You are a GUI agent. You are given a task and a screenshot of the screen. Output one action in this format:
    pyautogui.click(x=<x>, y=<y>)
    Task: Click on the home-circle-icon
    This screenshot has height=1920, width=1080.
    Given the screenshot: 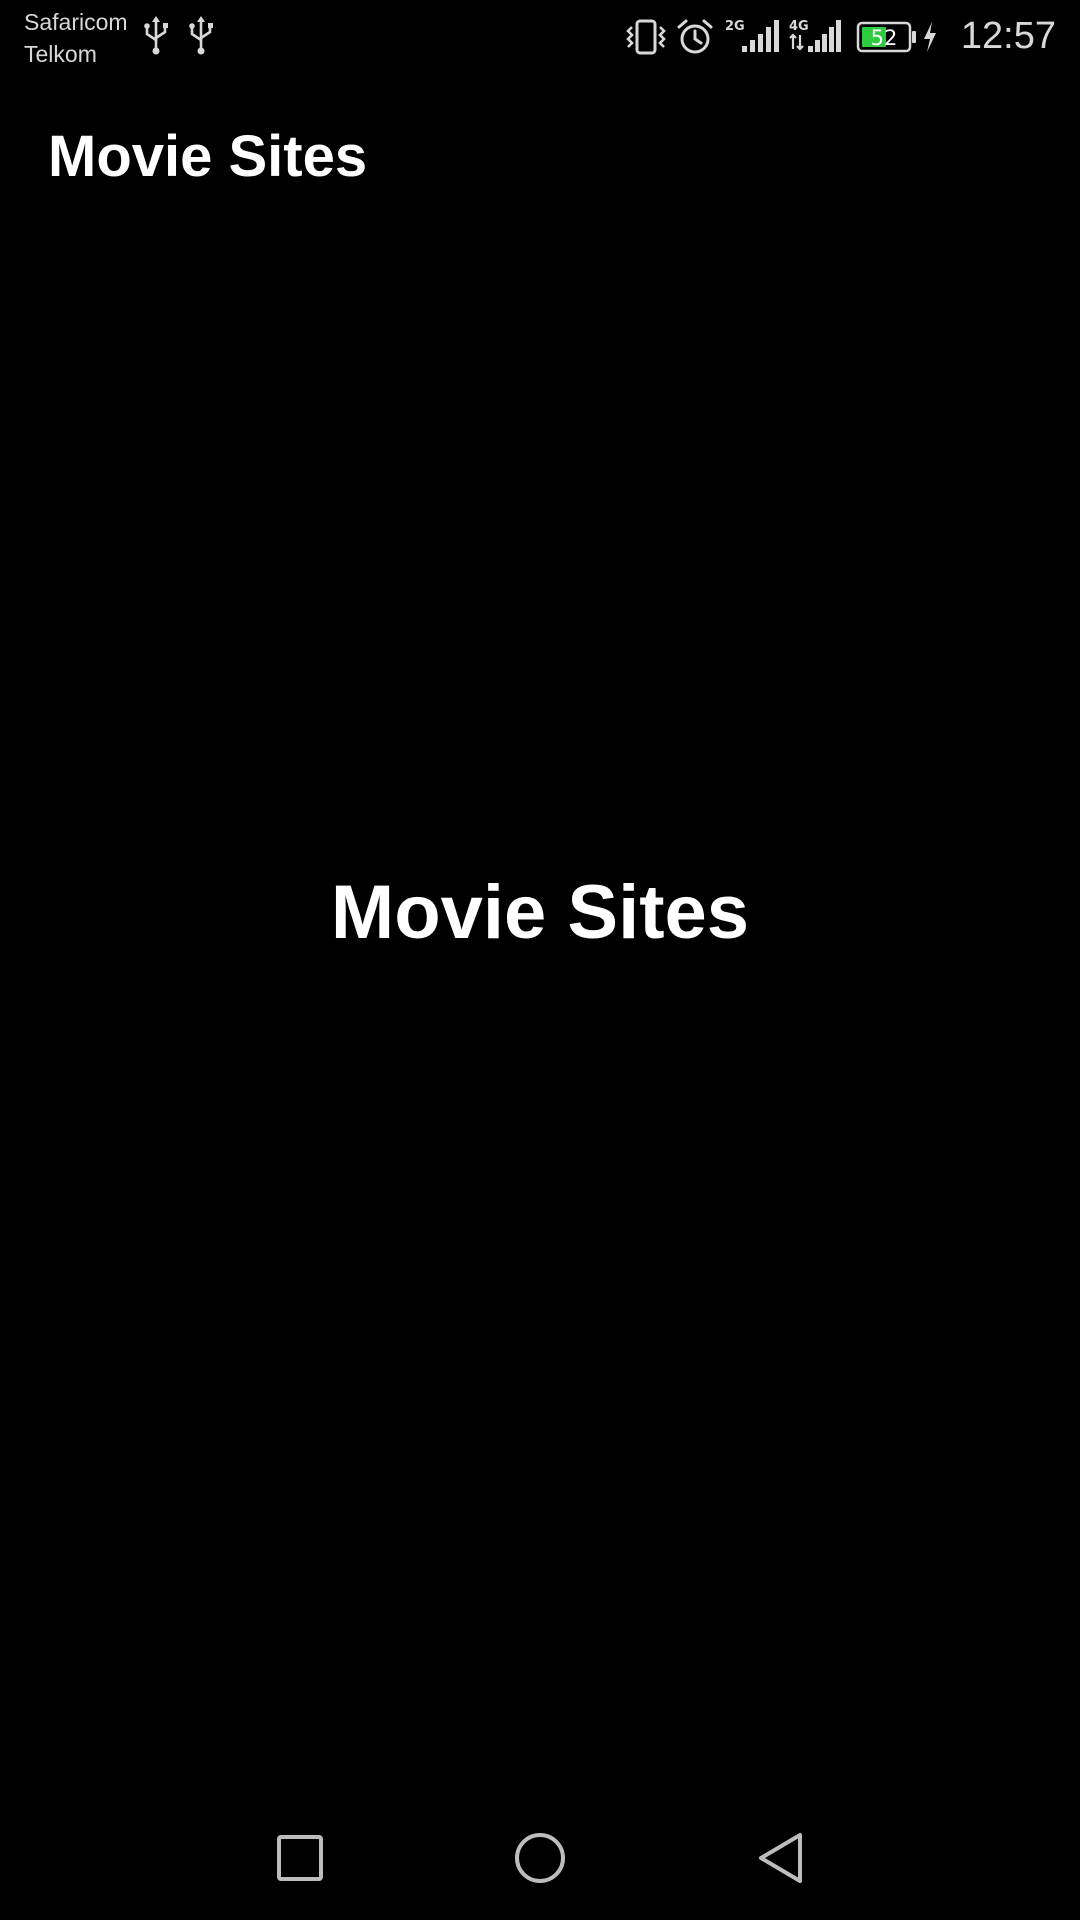 What is the action you would take?
    pyautogui.click(x=540, y=1858)
    